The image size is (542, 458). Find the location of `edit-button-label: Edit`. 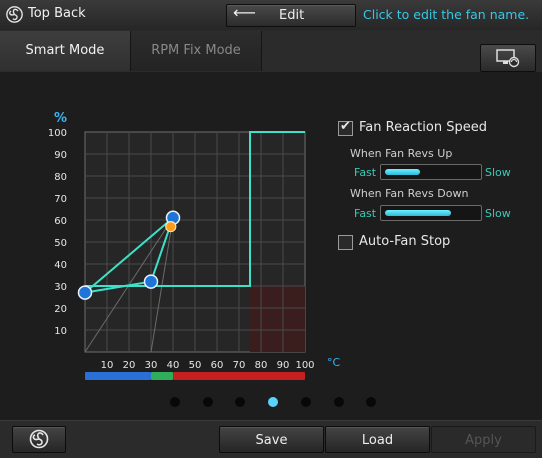

edit-button-label: Edit is located at coordinates (292, 15).